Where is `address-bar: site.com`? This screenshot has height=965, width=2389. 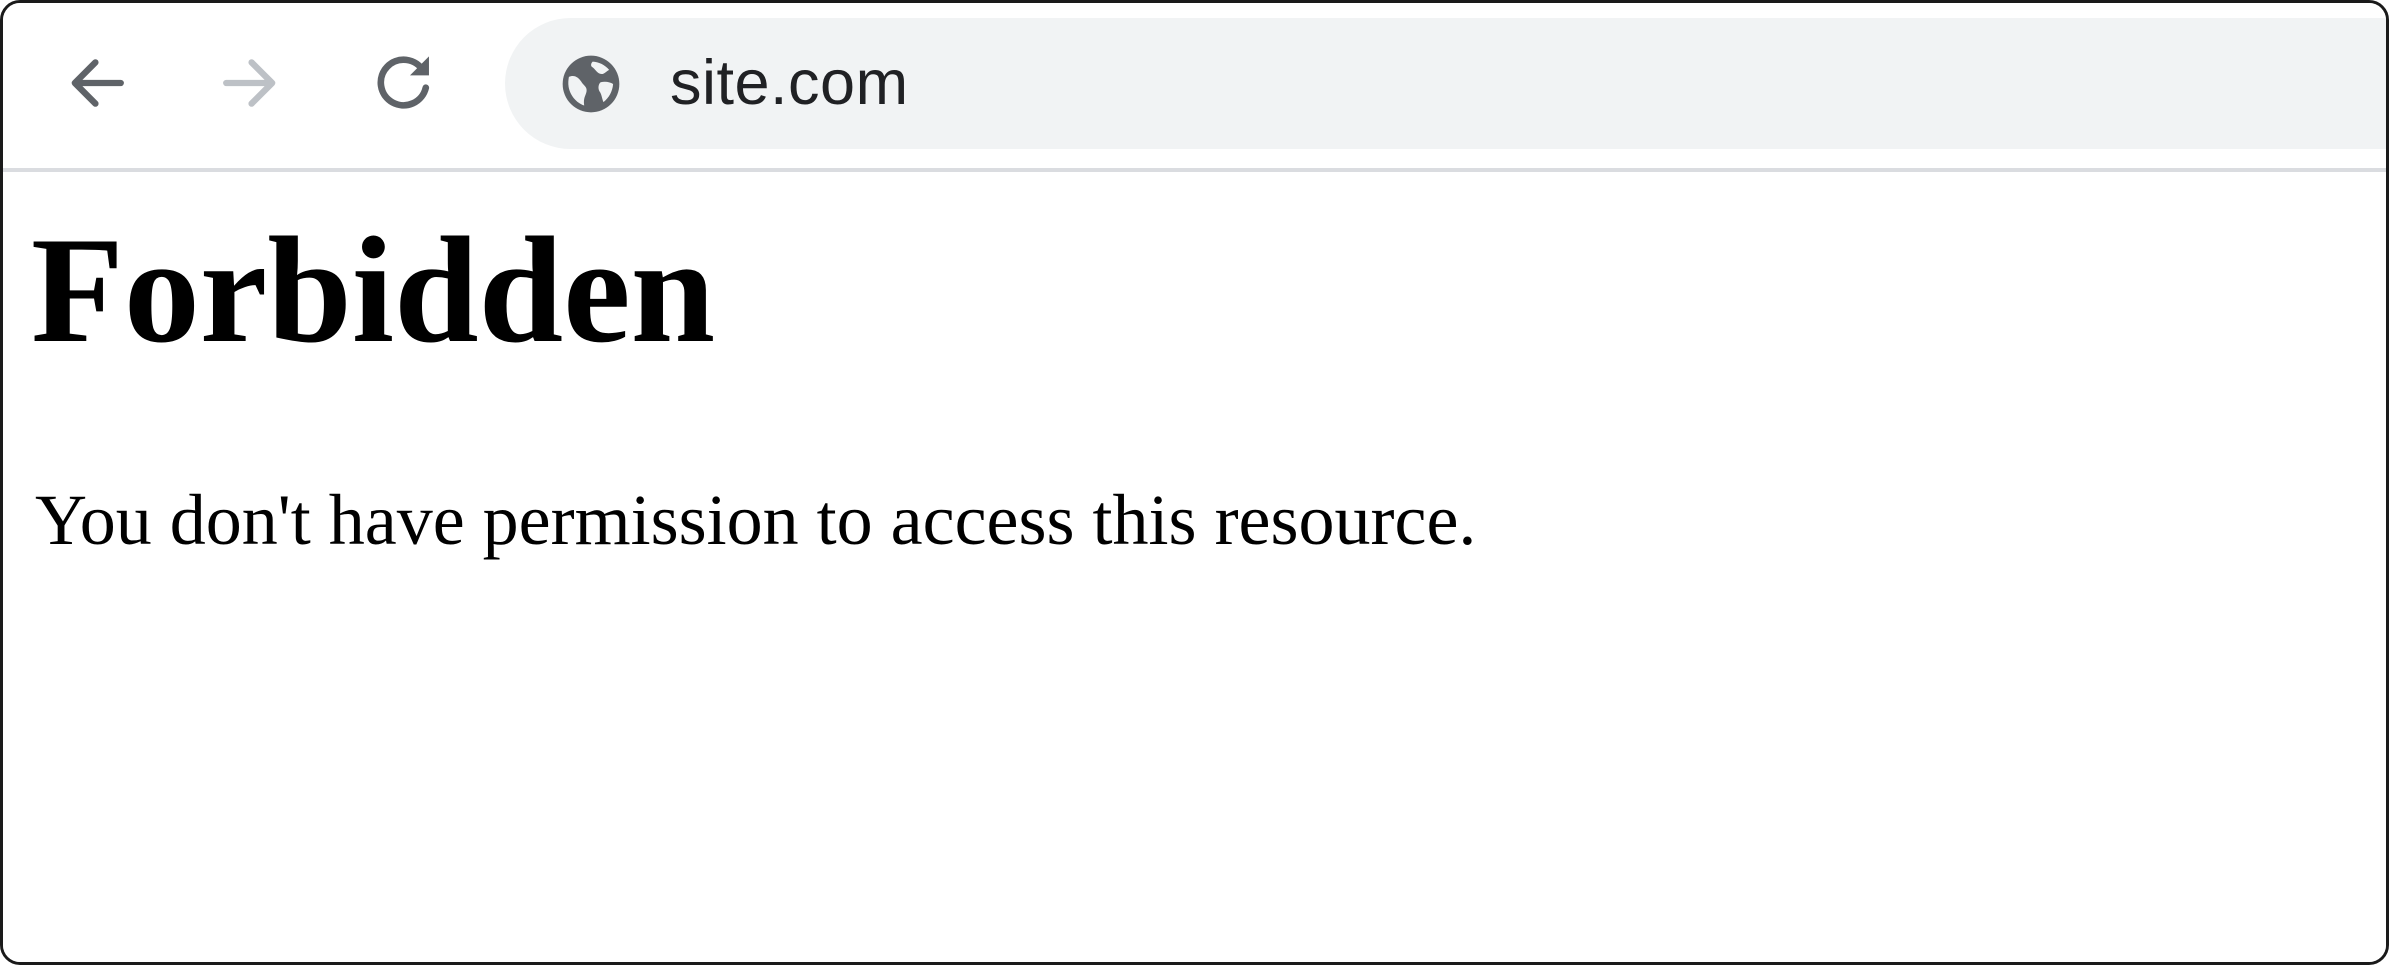
address-bar: site.com is located at coordinates (1445, 83).